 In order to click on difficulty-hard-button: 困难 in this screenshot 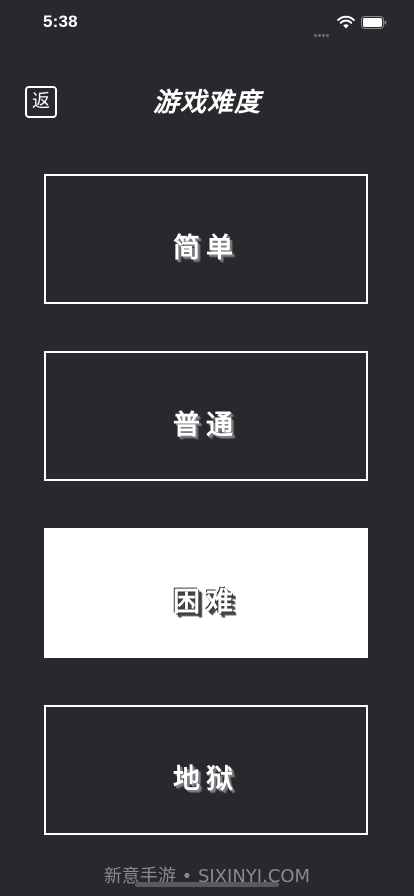, I will do `click(206, 593)`.